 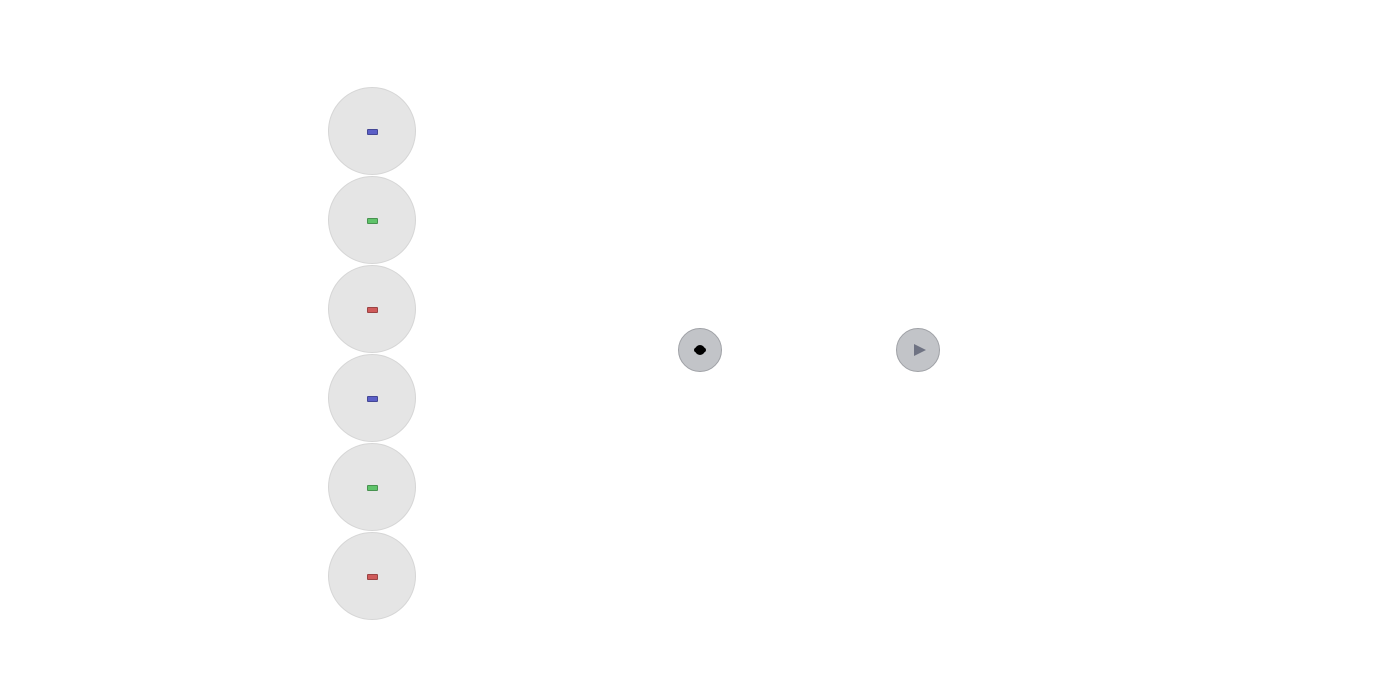 I want to click on play-triangle-icon, so click(x=920, y=350).